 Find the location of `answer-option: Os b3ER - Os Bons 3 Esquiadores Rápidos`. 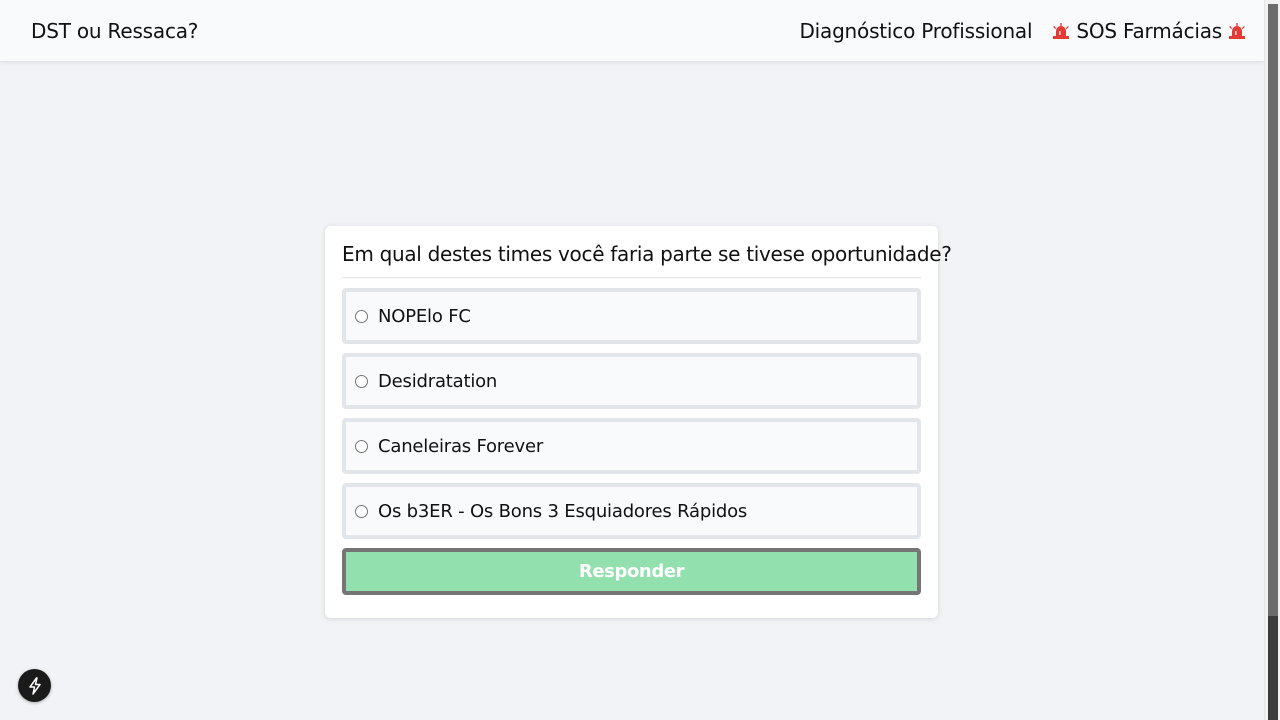

answer-option: Os b3ER - Os Bons 3 Esquiadores Rápidos is located at coordinates (631, 511).